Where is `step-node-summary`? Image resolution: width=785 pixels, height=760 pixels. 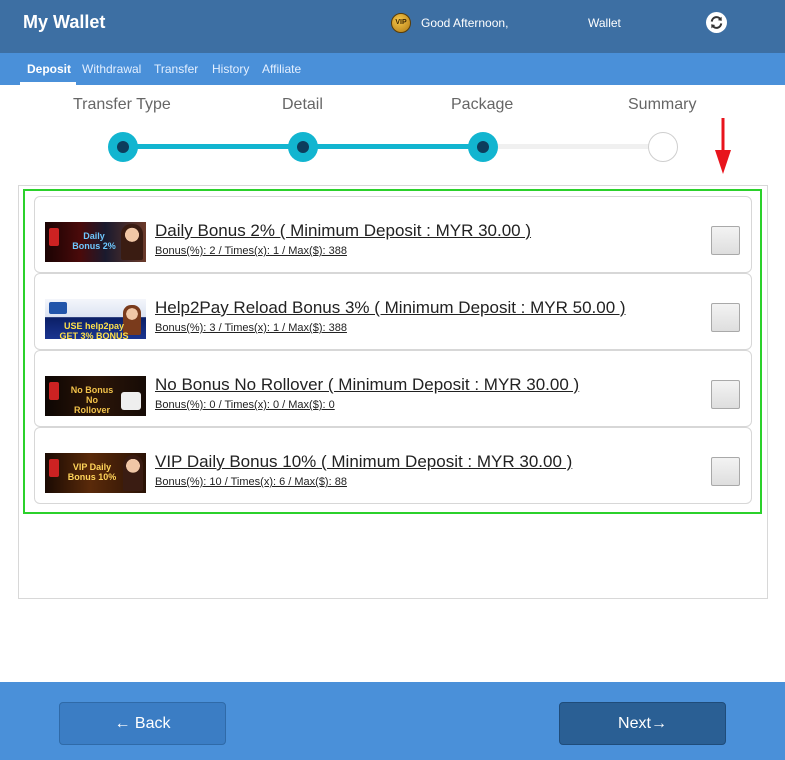
step-node-summary is located at coordinates (663, 147).